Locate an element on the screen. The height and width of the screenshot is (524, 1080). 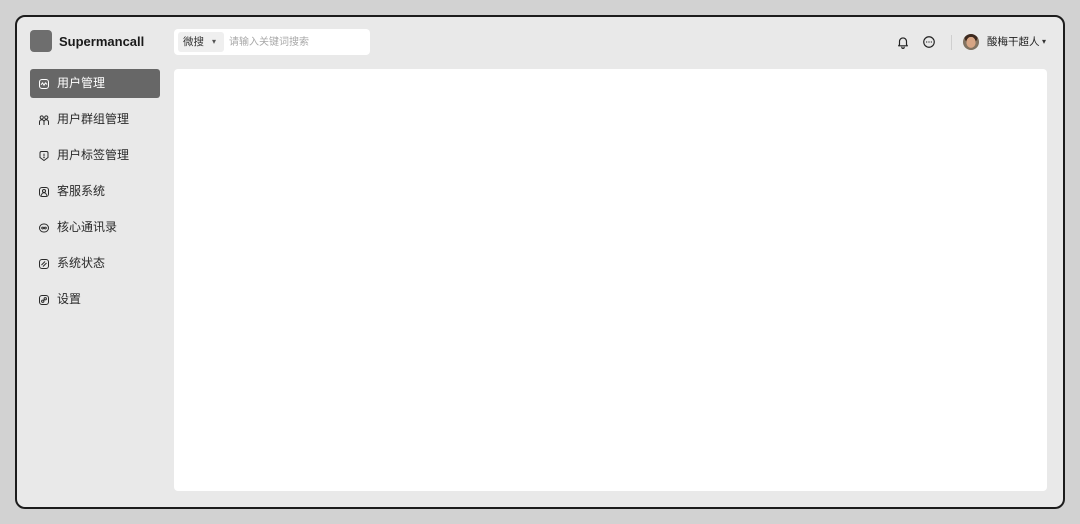
sidebar-item-label: 用户群组管理 is located at coordinates (93, 119).